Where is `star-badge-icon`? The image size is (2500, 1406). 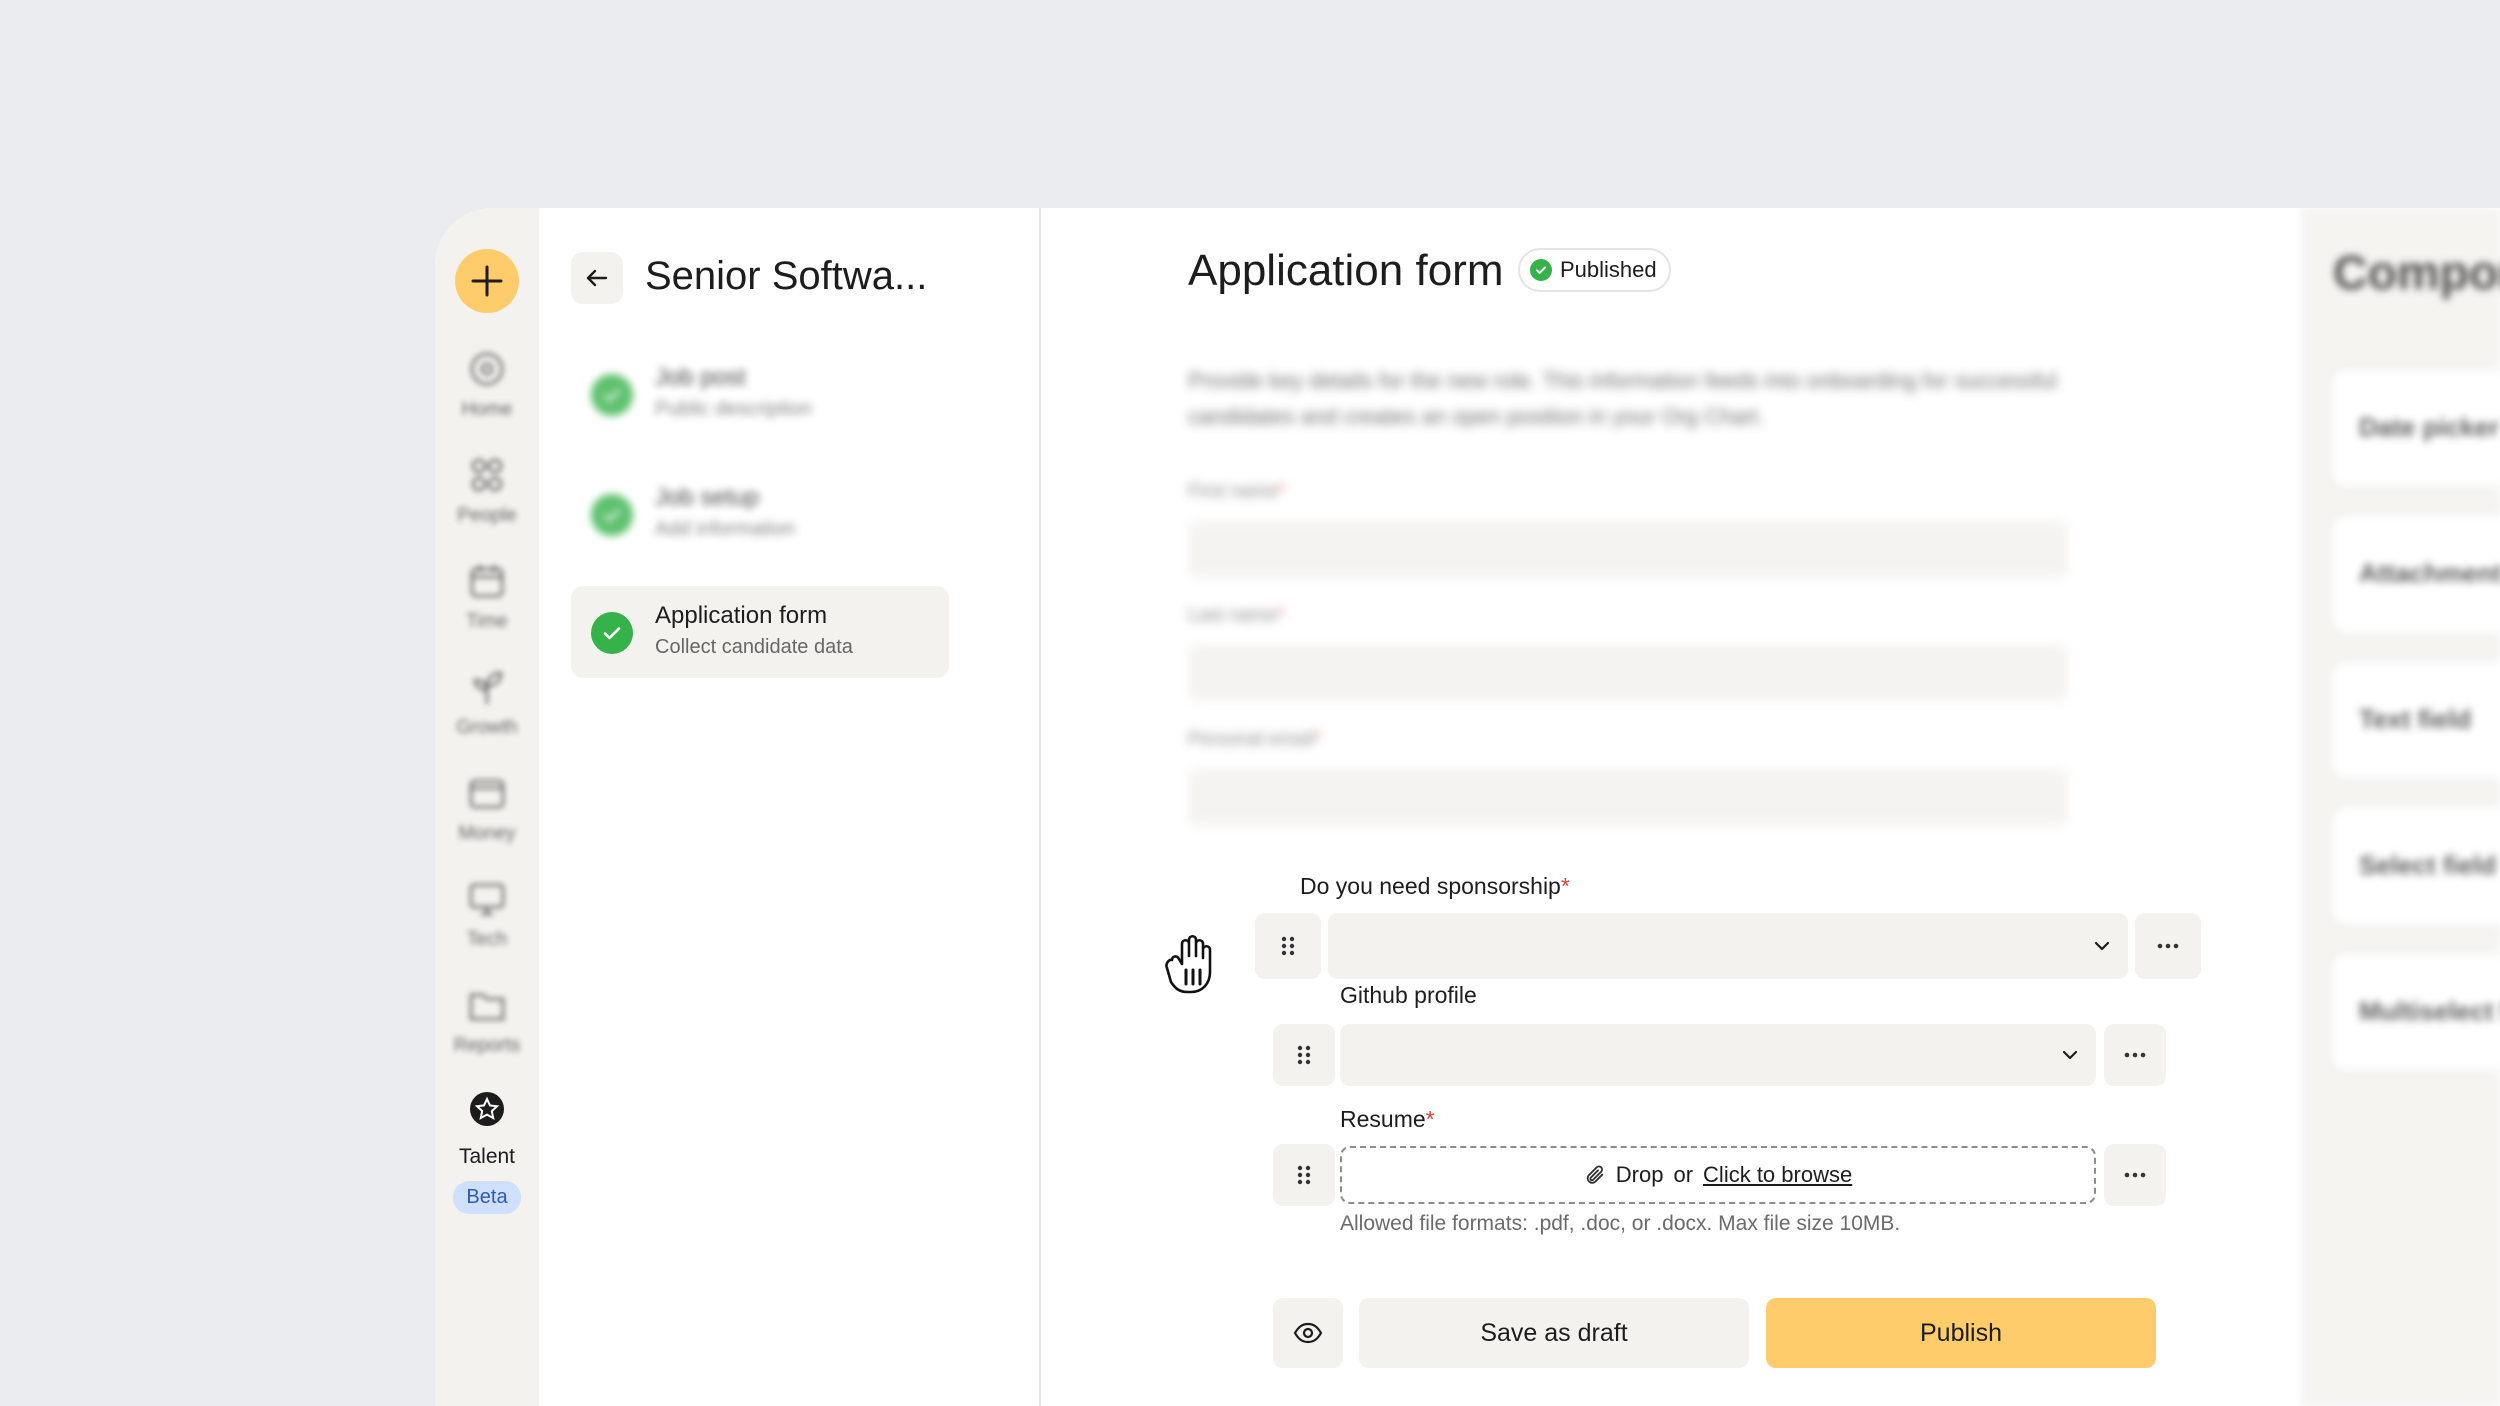 star-badge-icon is located at coordinates (487, 1109).